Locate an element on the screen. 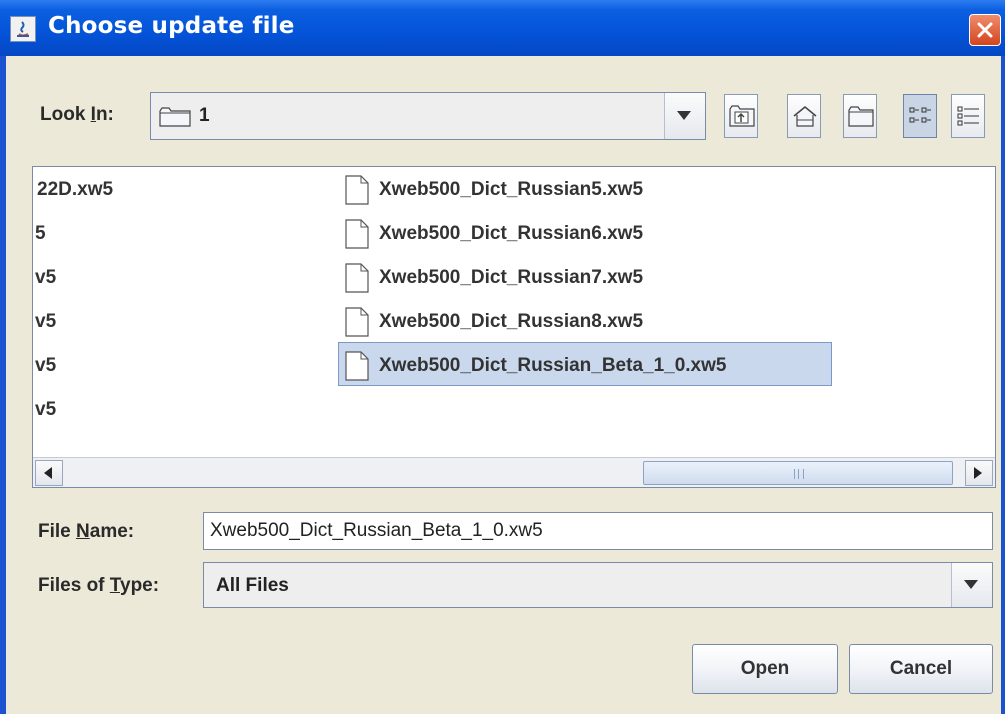  home-button is located at coordinates (804, 116).